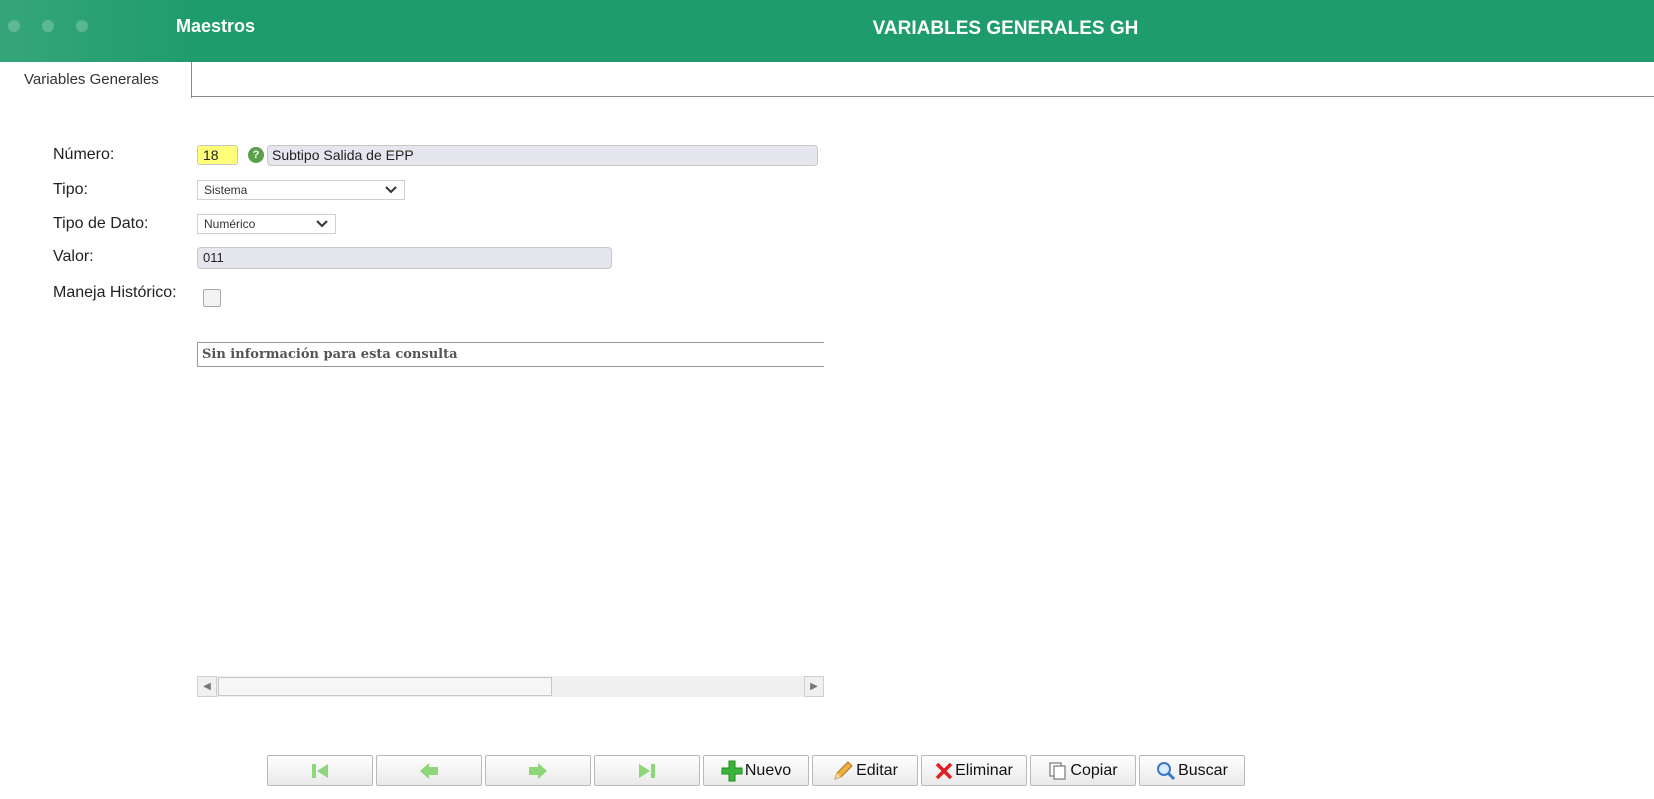 The width and height of the screenshot is (1654, 799). I want to click on tipo-dato-select: Numérico, so click(266, 224).